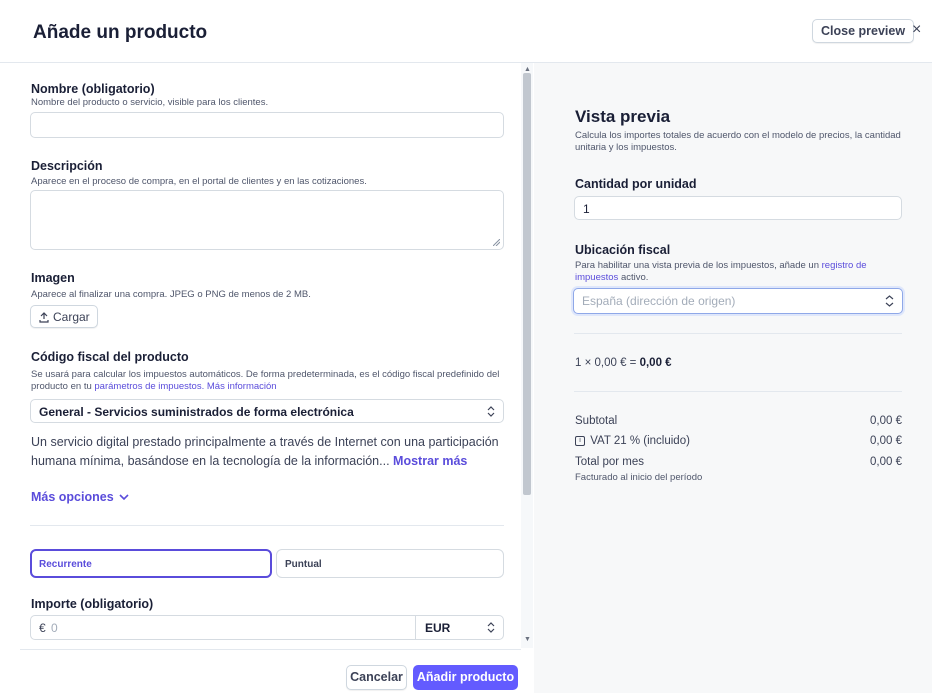 Image resolution: width=932 pixels, height=694 pixels. I want to click on total-value: 0,00 €, so click(886, 462).